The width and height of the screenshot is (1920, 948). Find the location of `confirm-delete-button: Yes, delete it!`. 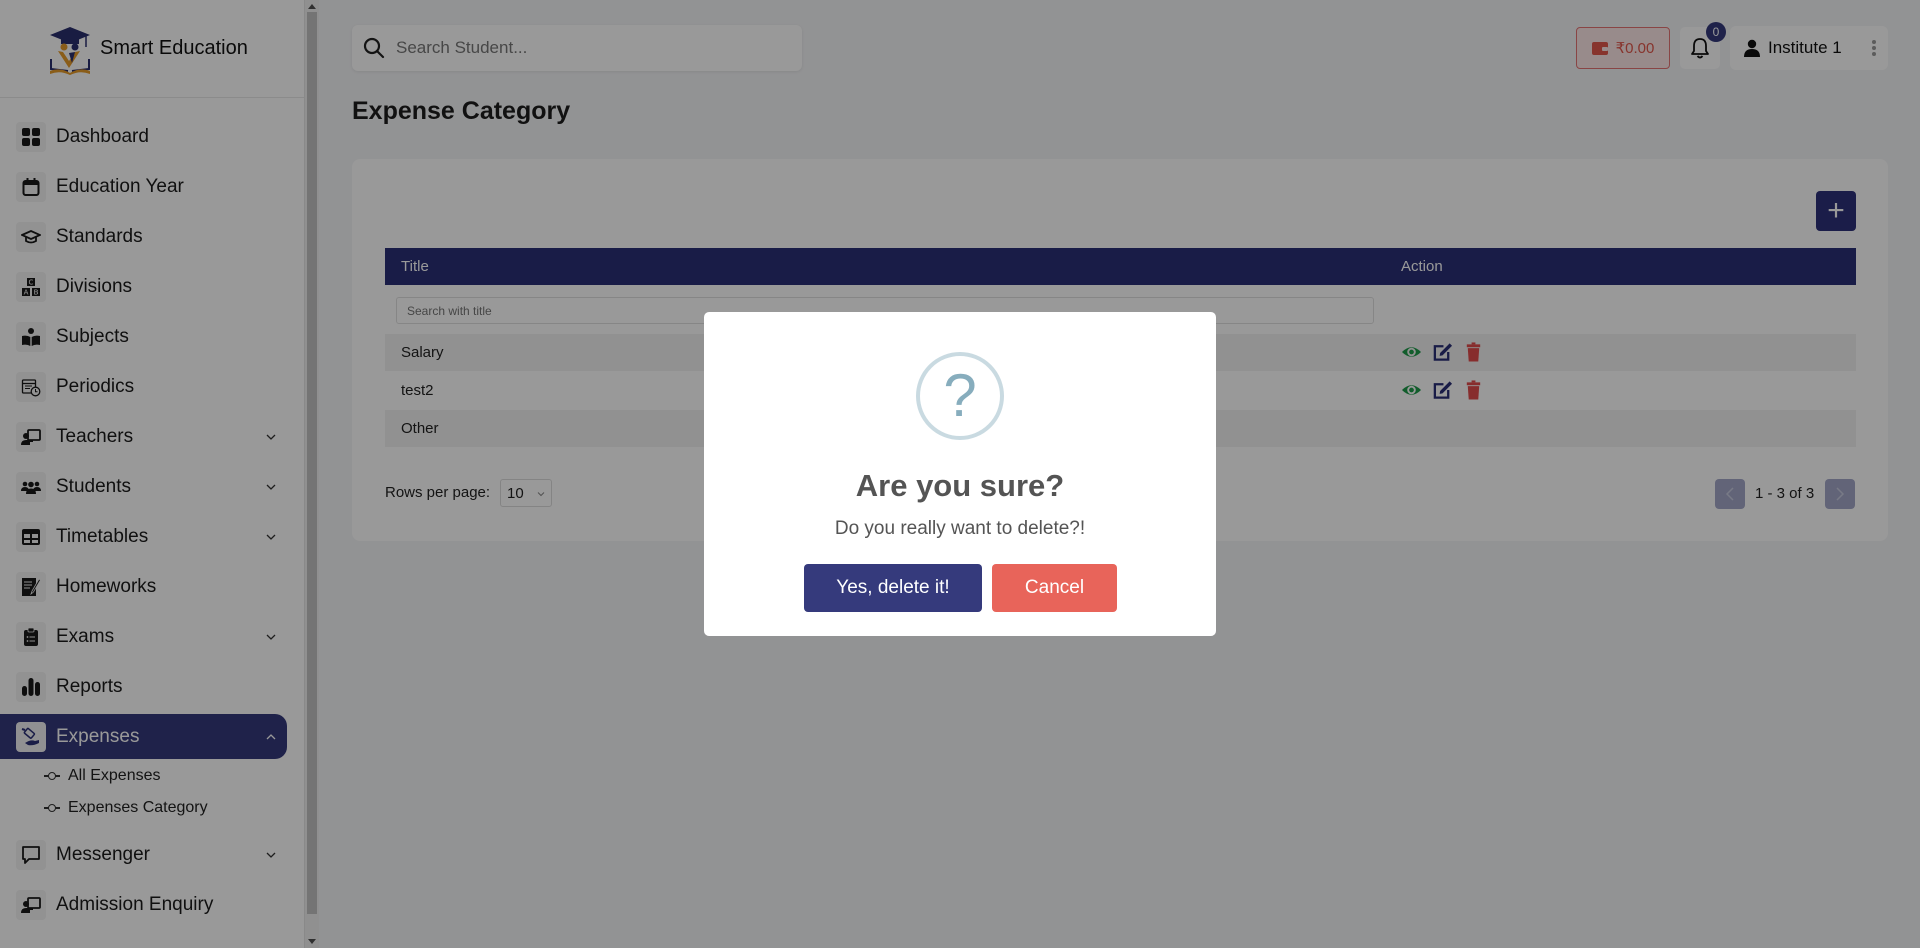

confirm-delete-button: Yes, delete it! is located at coordinates (893, 588).